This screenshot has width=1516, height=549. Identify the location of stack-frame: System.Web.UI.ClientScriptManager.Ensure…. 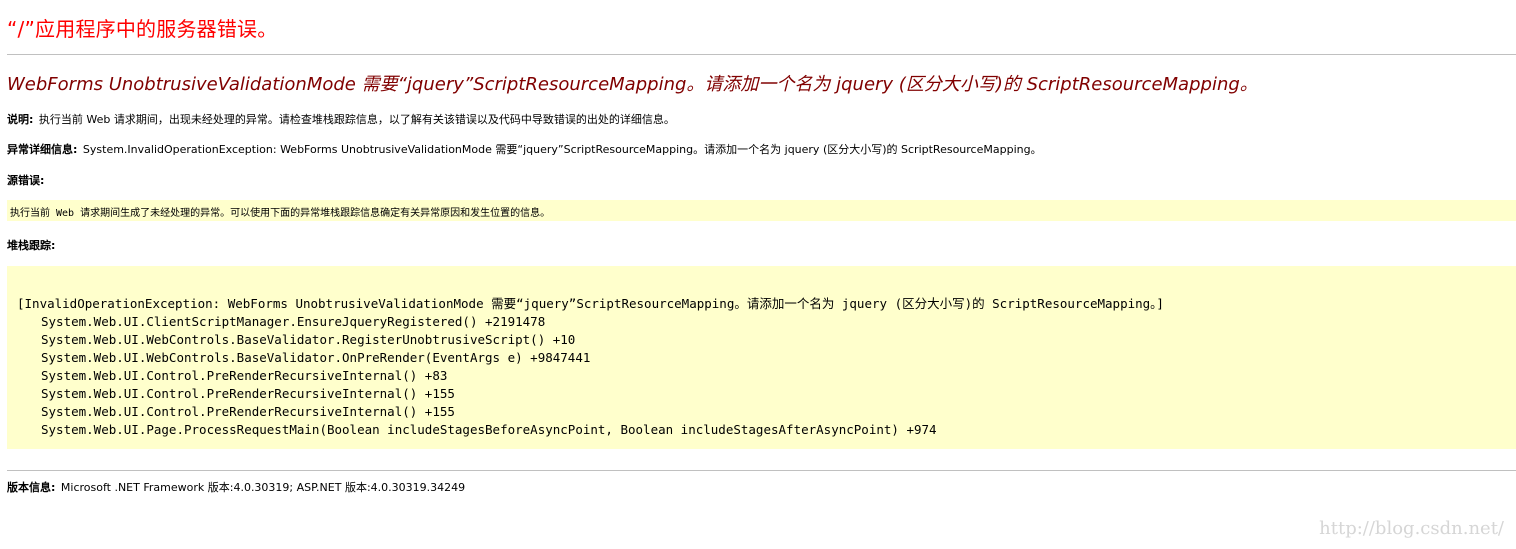
(293, 321).